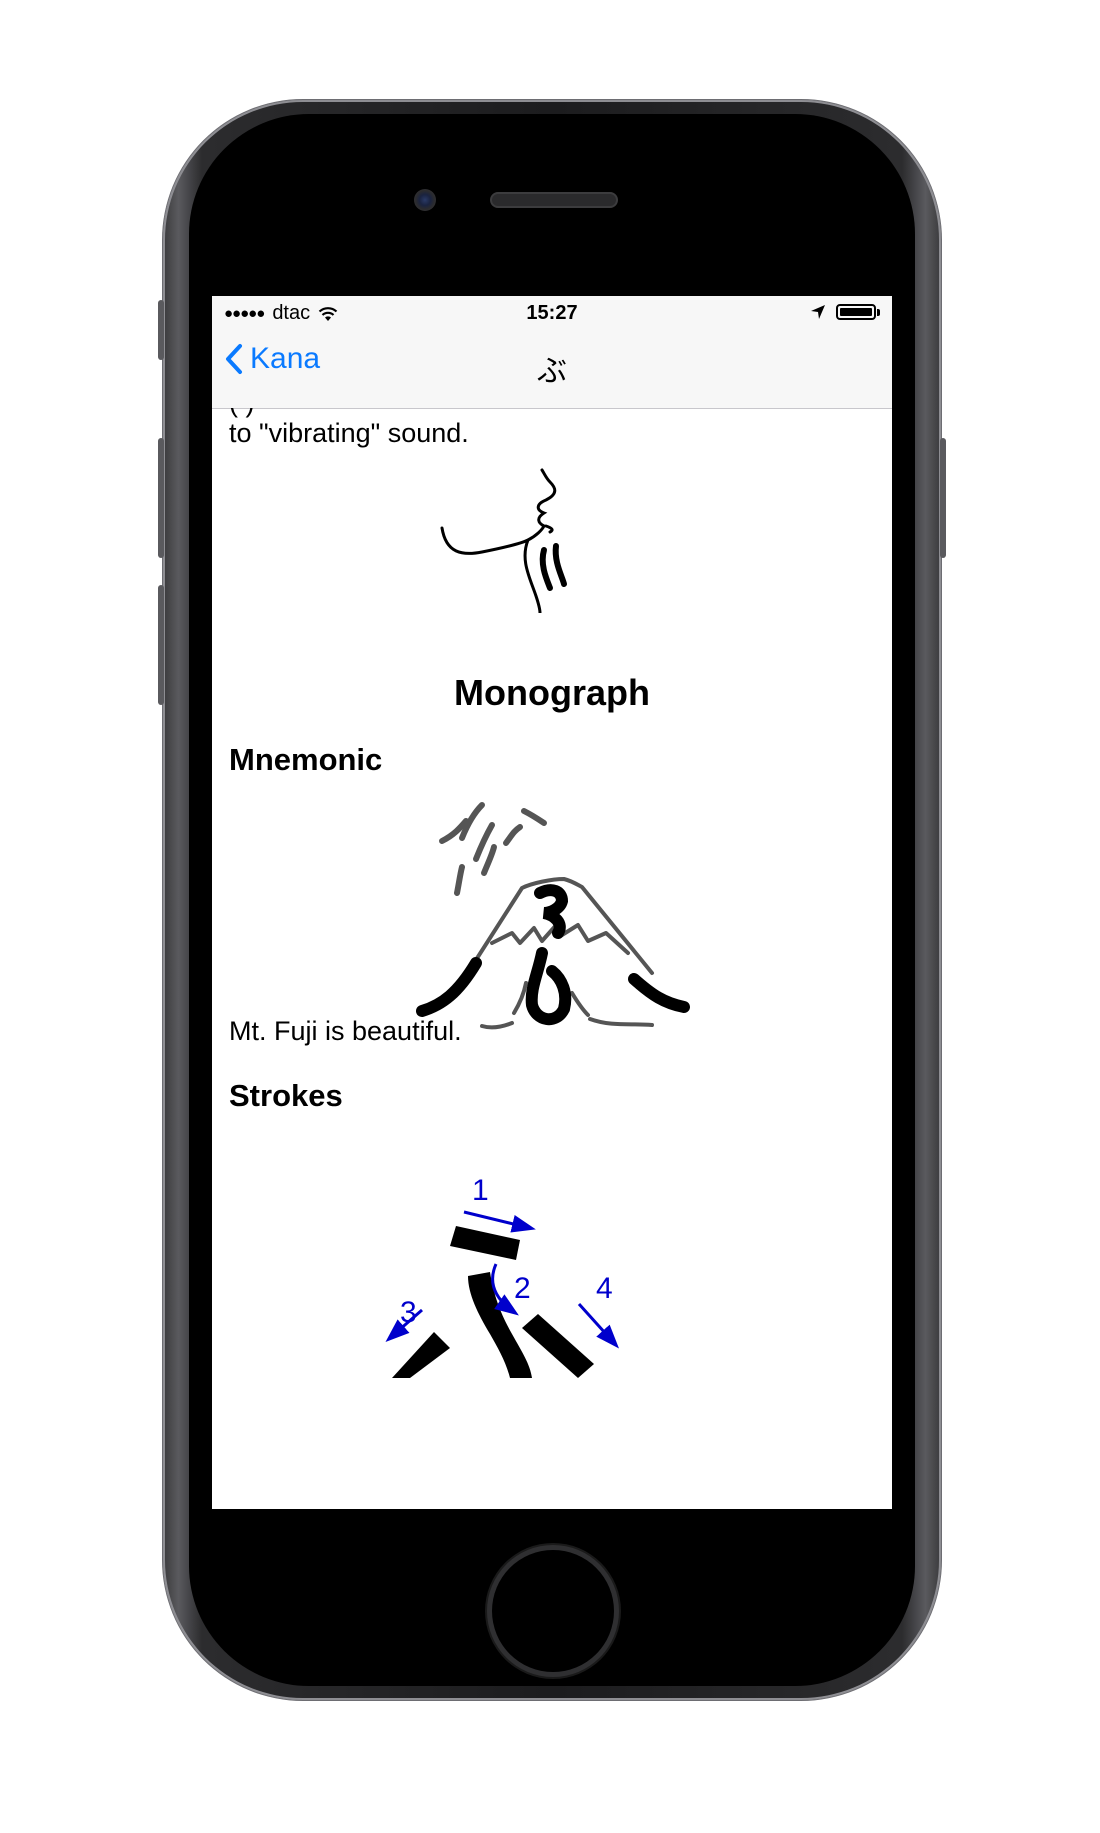  What do you see at coordinates (306, 759) in the screenshot?
I see `mnemonic-heading: Mnemonic` at bounding box center [306, 759].